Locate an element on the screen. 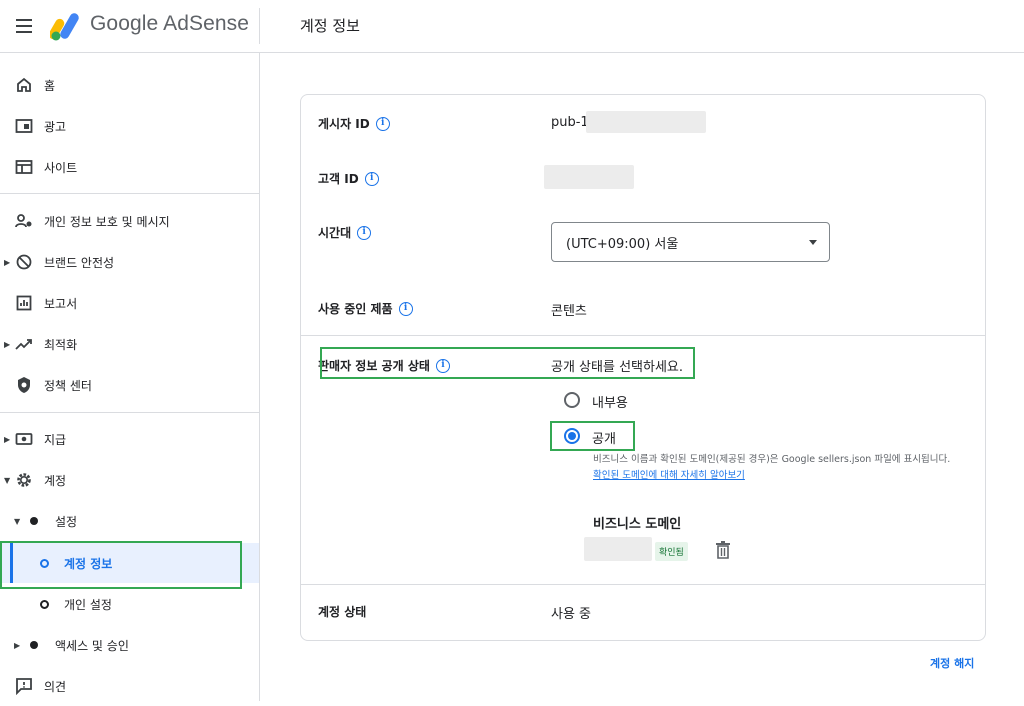  payments-icon is located at coordinates (24, 439).